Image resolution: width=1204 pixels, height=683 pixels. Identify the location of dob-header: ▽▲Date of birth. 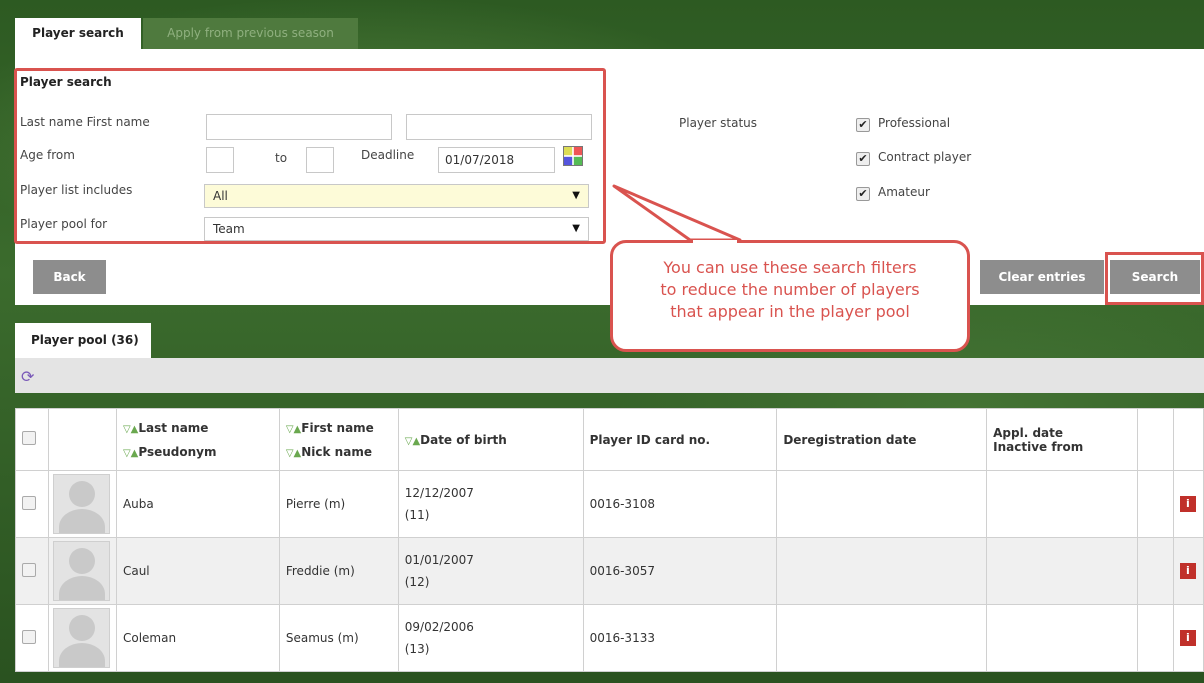
(490, 439).